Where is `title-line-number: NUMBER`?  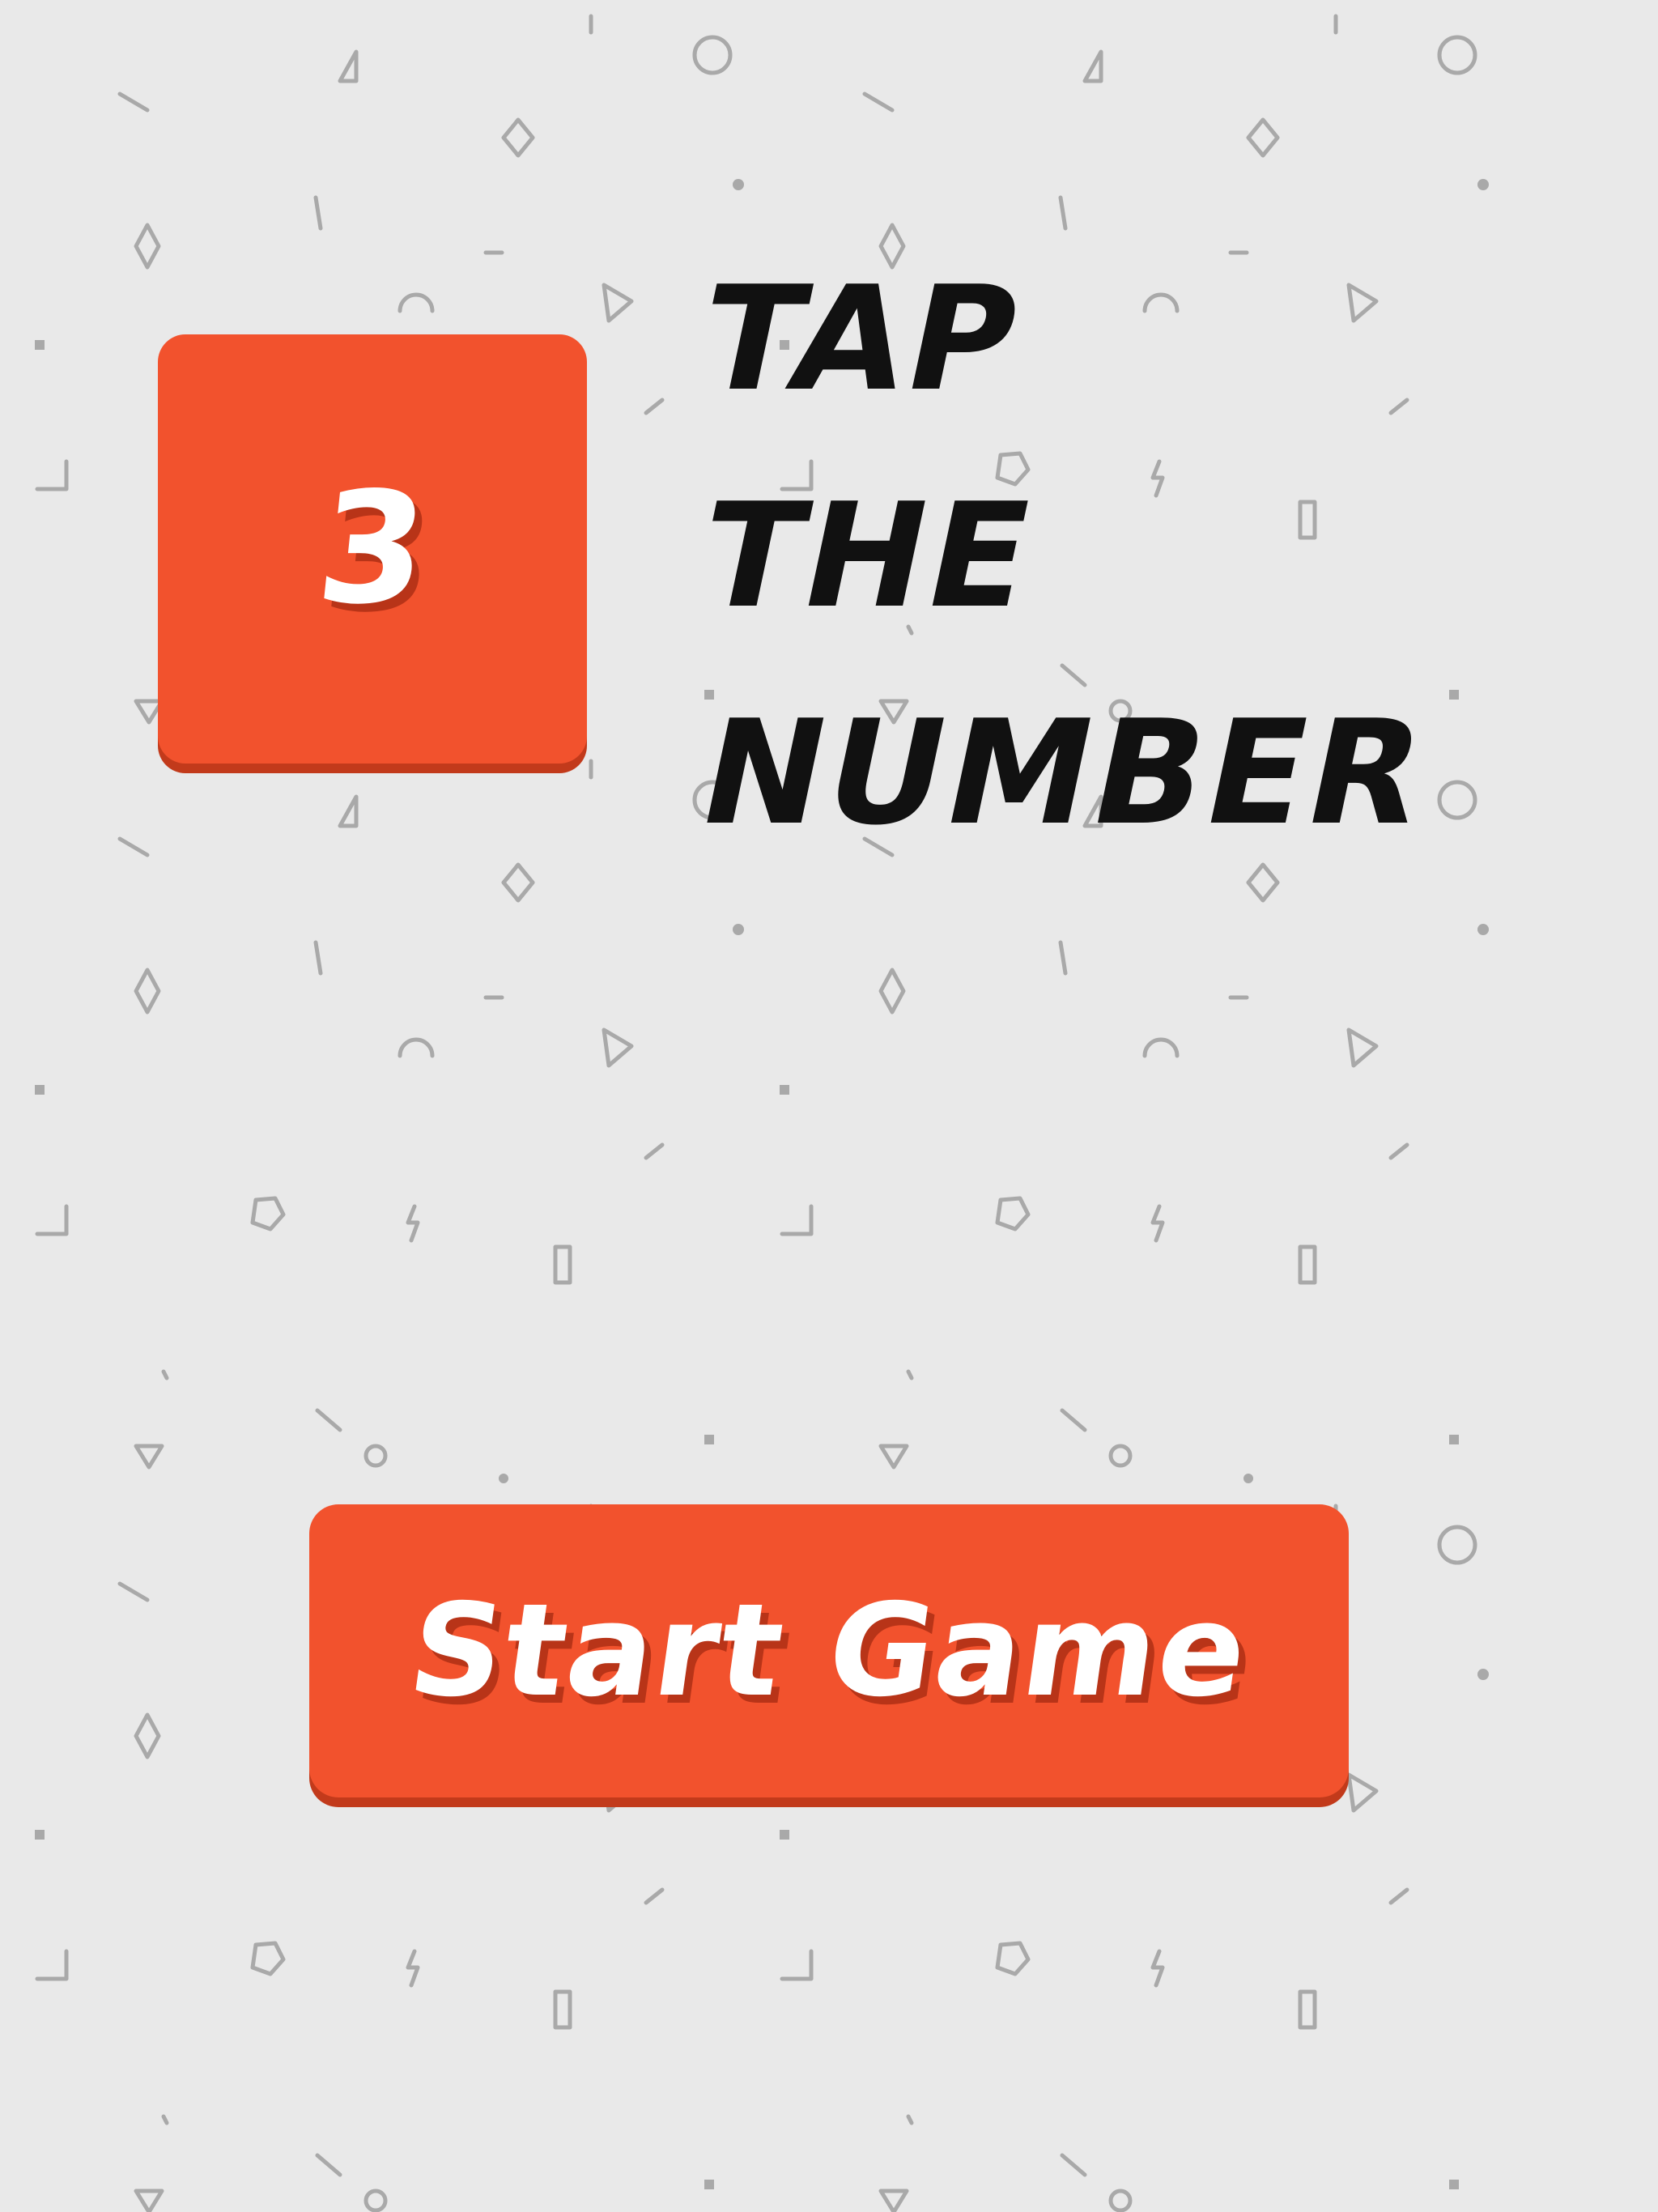 title-line-number: NUMBER is located at coordinates (1065, 773).